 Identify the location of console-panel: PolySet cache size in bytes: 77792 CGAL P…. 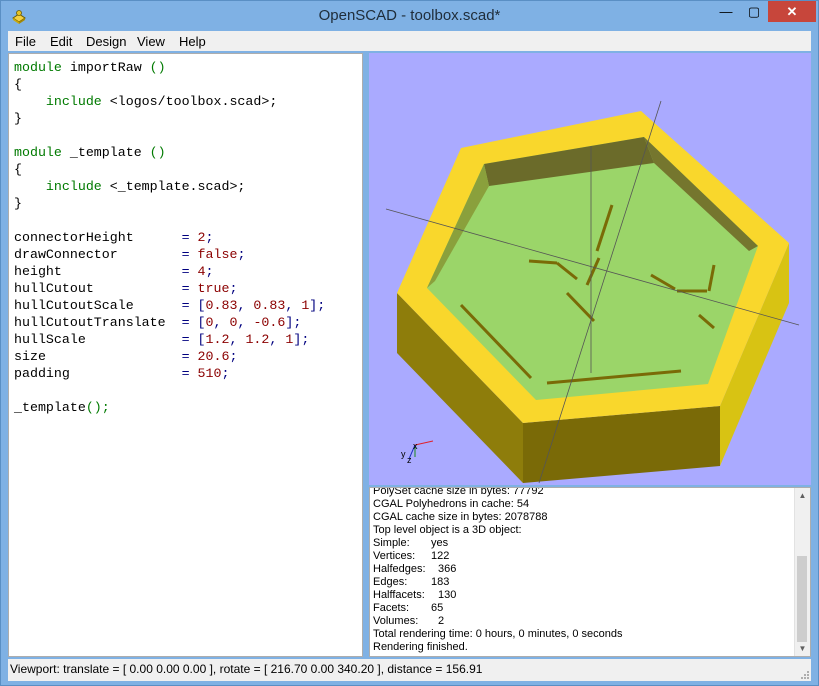
(590, 572).